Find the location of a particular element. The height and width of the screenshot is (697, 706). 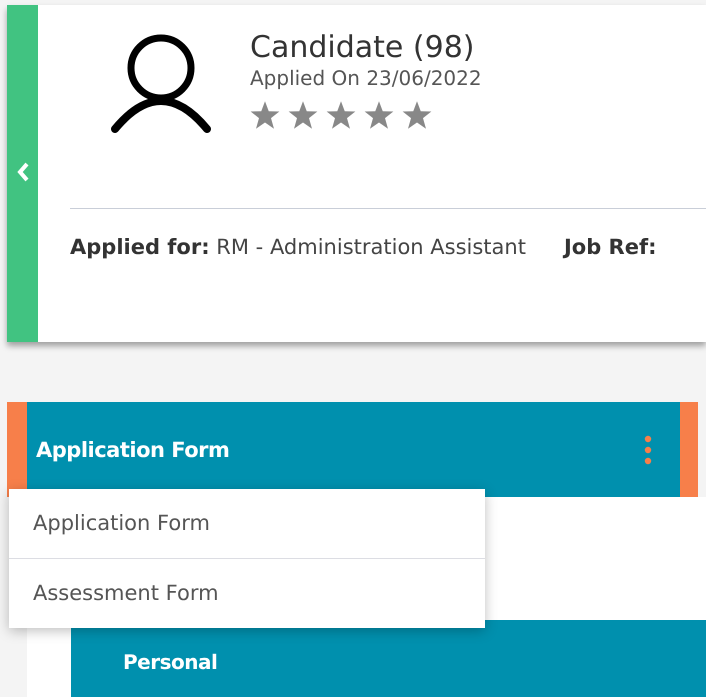

section-title: Personal is located at coordinates (170, 662).